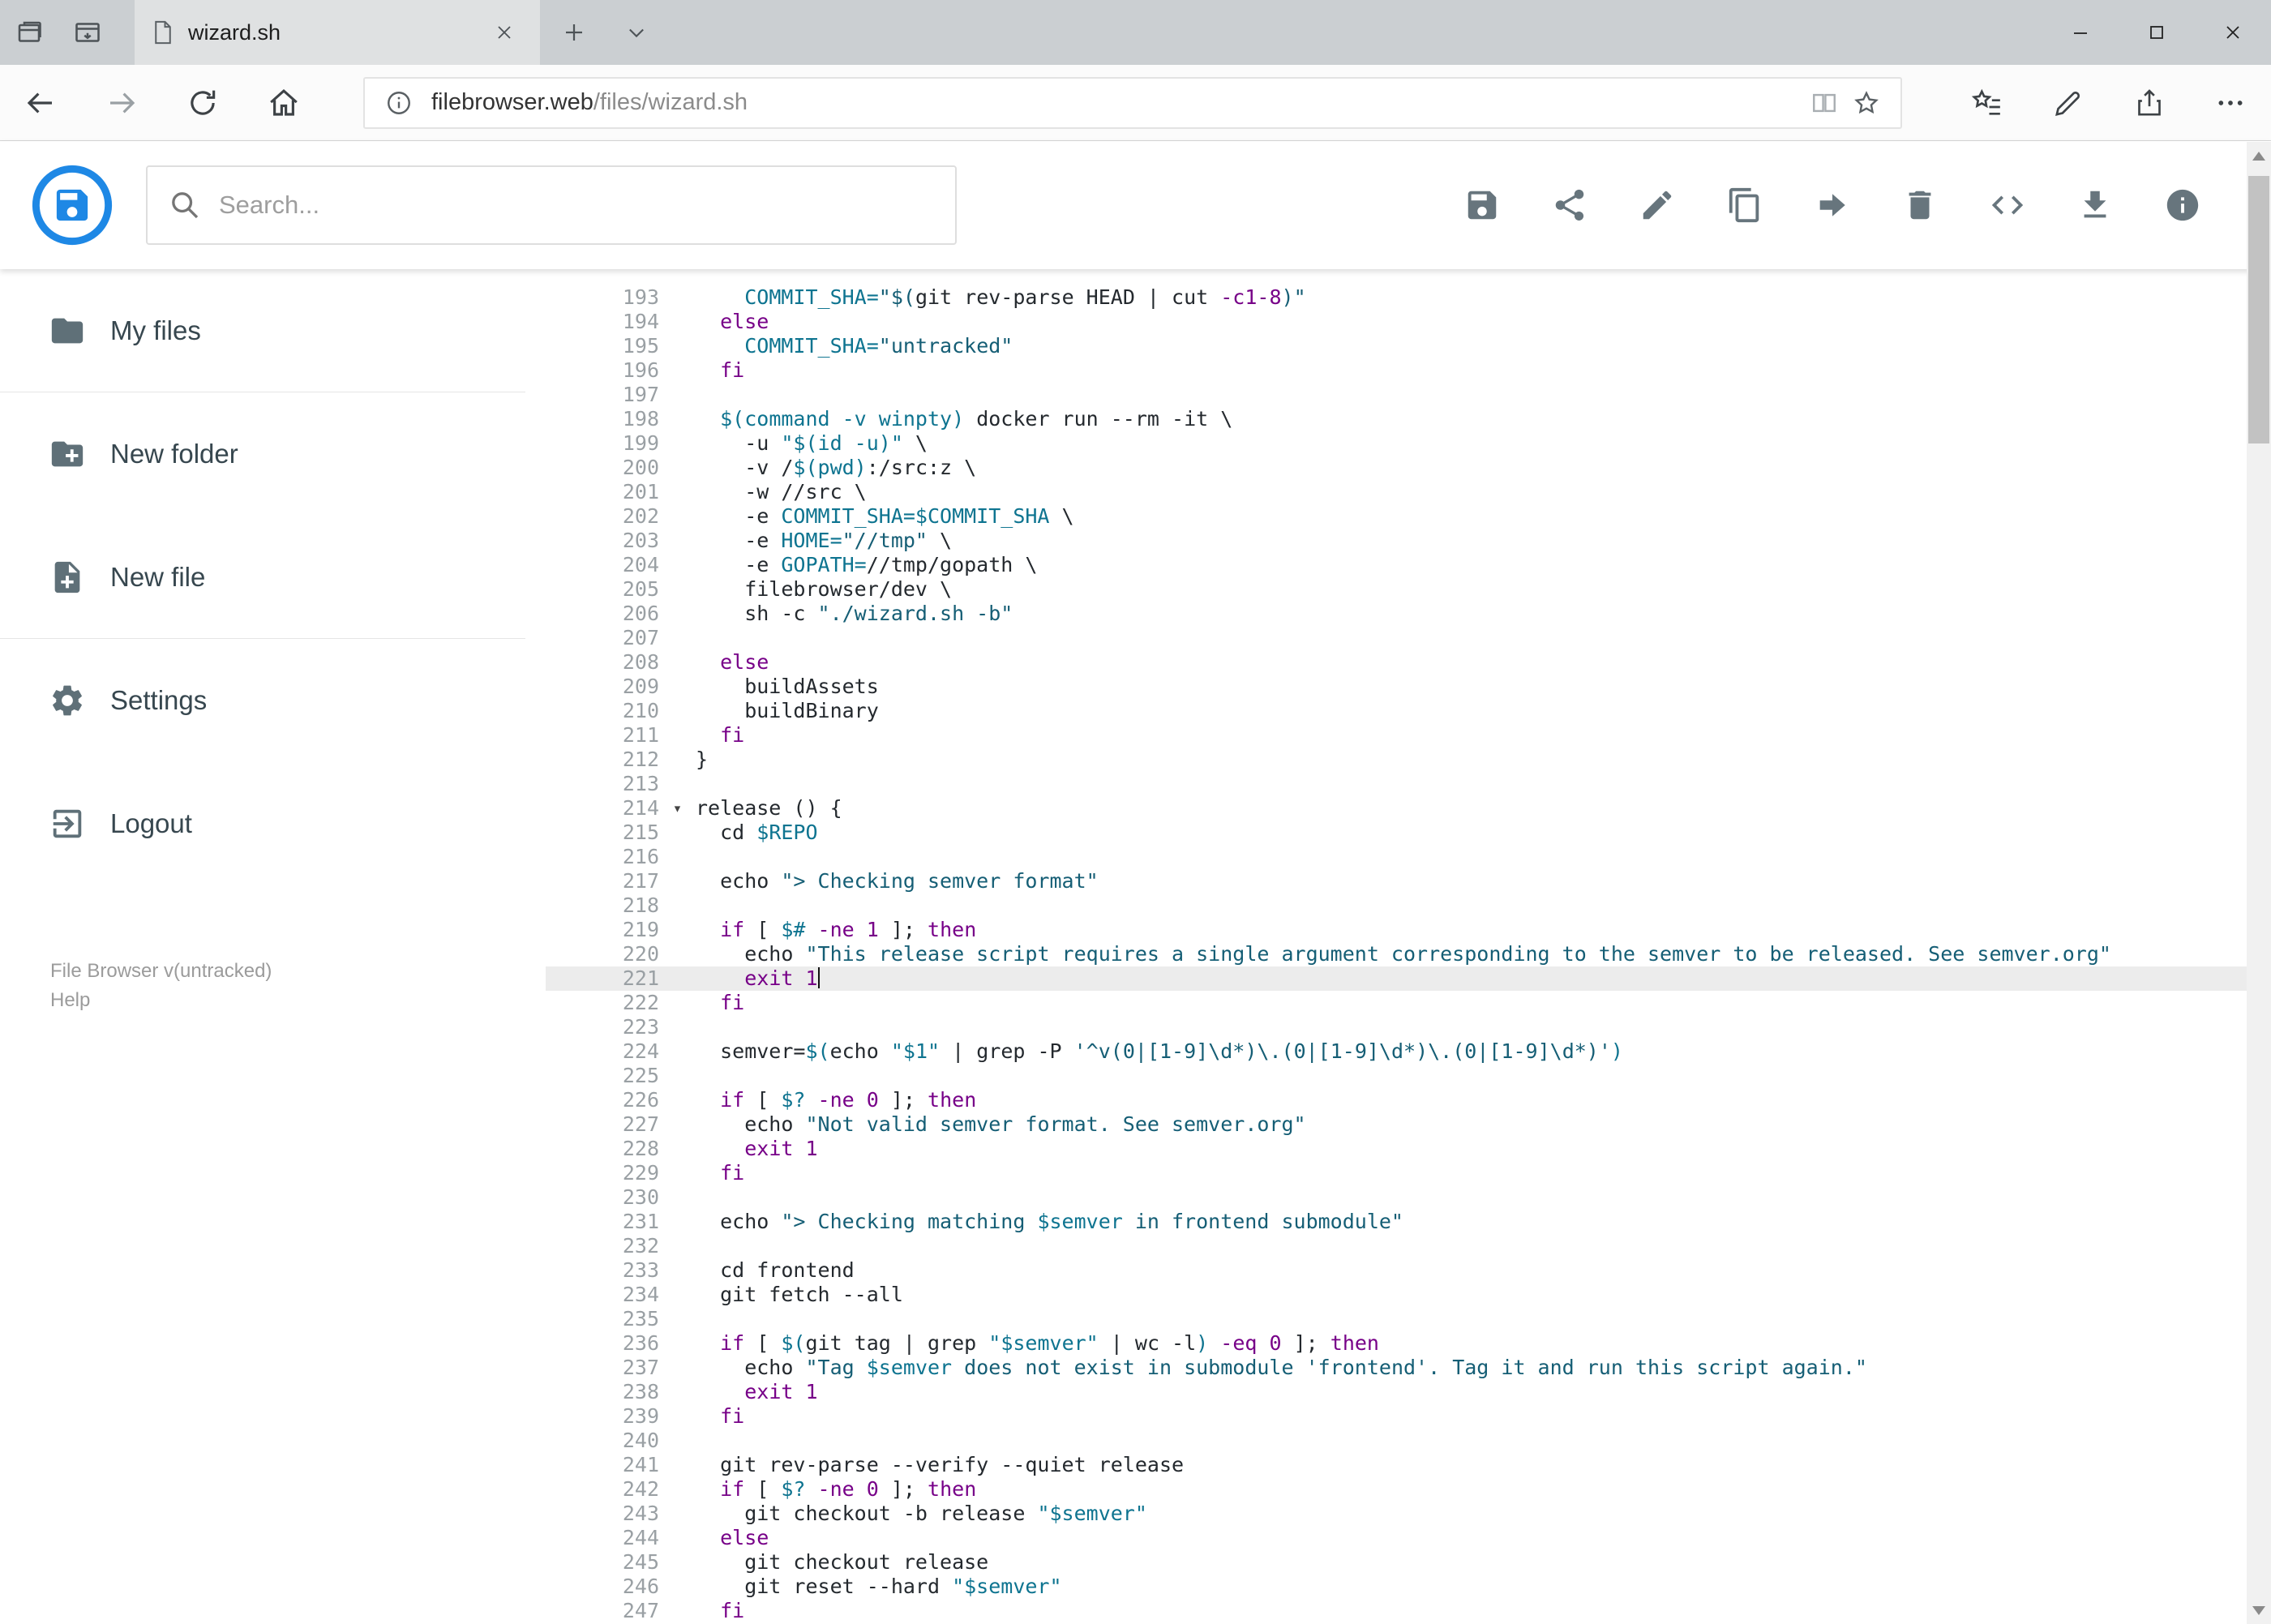 This screenshot has height=1624, width=2271. What do you see at coordinates (1397, 1173) in the screenshot?
I see `code-line: 229 fi` at bounding box center [1397, 1173].